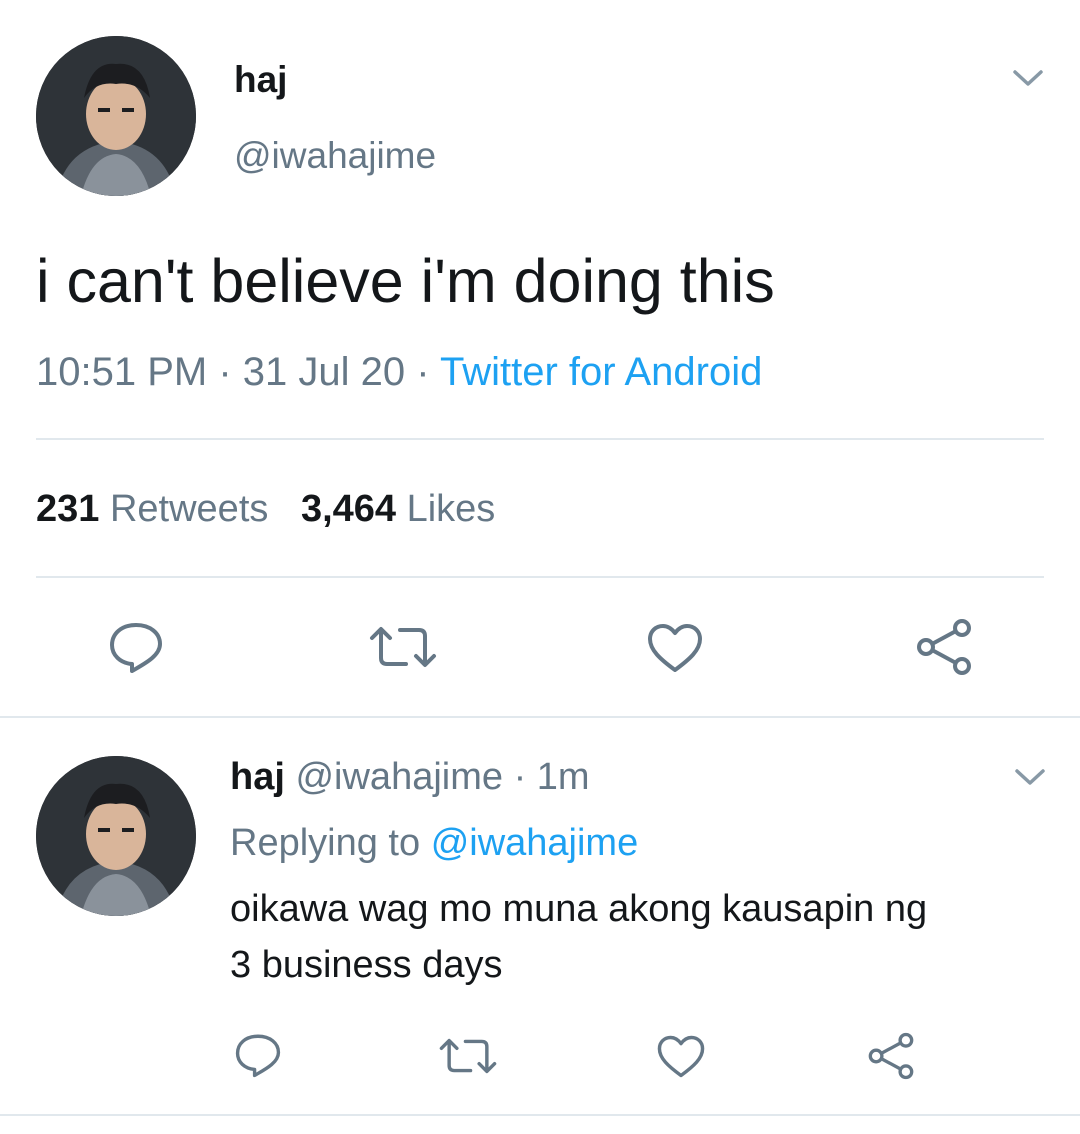  What do you see at coordinates (535, 843) in the screenshot?
I see `replying-to-handle-link: @iwahajime` at bounding box center [535, 843].